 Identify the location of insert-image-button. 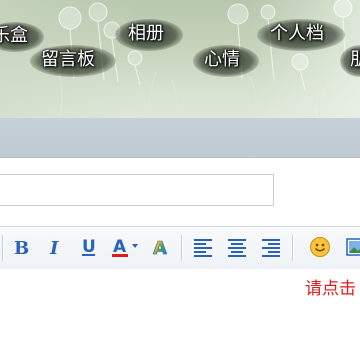
(351, 247).